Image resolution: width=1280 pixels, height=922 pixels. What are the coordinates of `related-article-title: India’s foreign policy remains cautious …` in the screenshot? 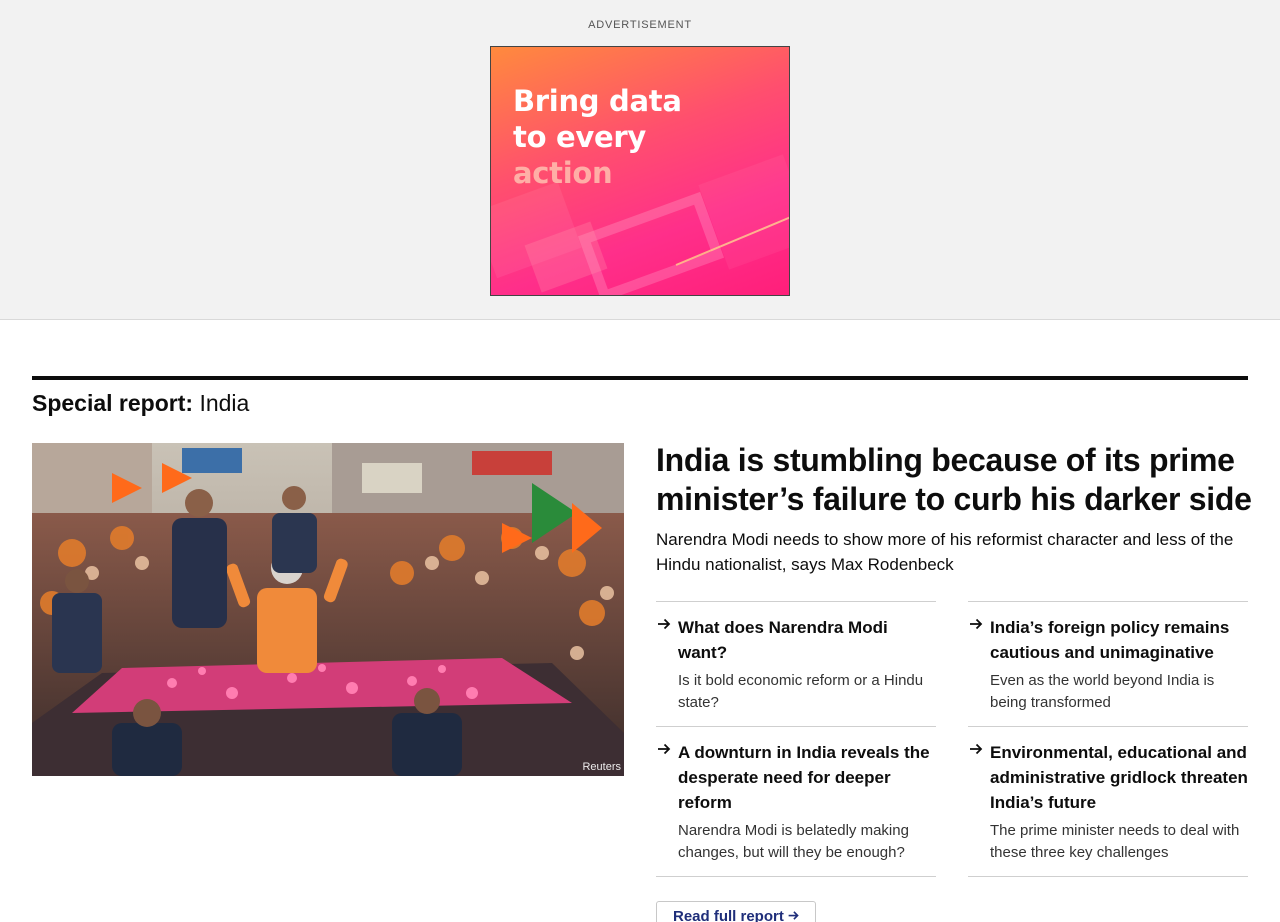 It's located at (1119, 640).